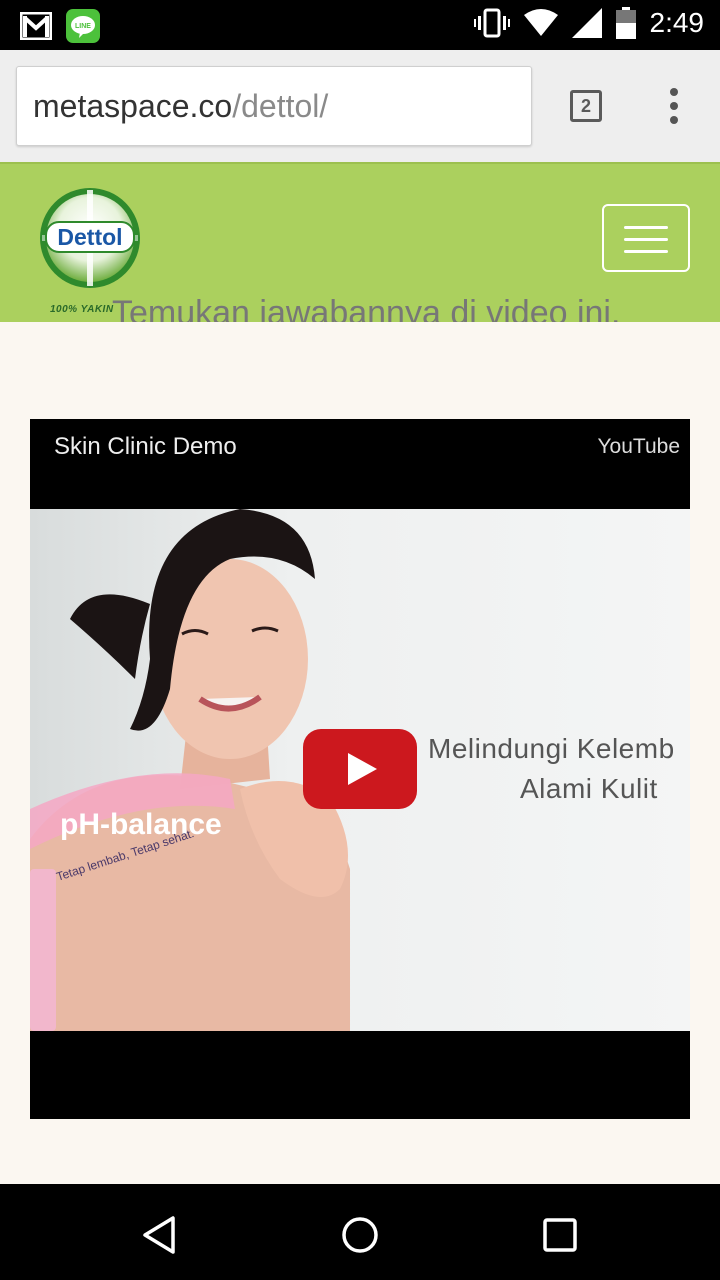  Describe the element at coordinates (280, 105) in the screenshot. I see `url-path: /dettol/` at that location.